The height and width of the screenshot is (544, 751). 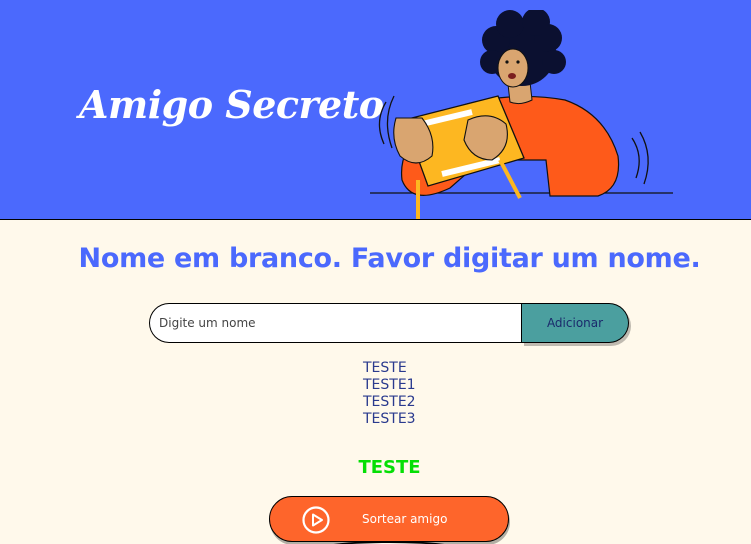 I want to click on play-circle-icon, so click(x=316, y=520).